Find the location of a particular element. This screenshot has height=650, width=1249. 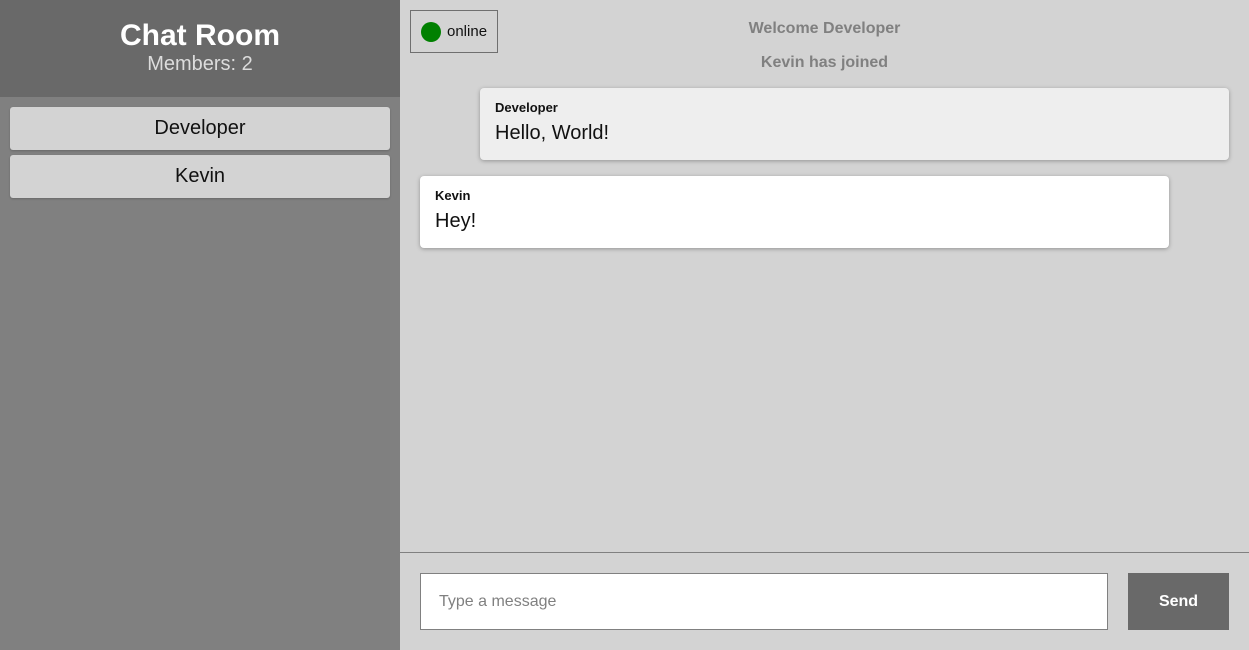

message-bubble-own: Developer Hello, World! is located at coordinates (854, 124).